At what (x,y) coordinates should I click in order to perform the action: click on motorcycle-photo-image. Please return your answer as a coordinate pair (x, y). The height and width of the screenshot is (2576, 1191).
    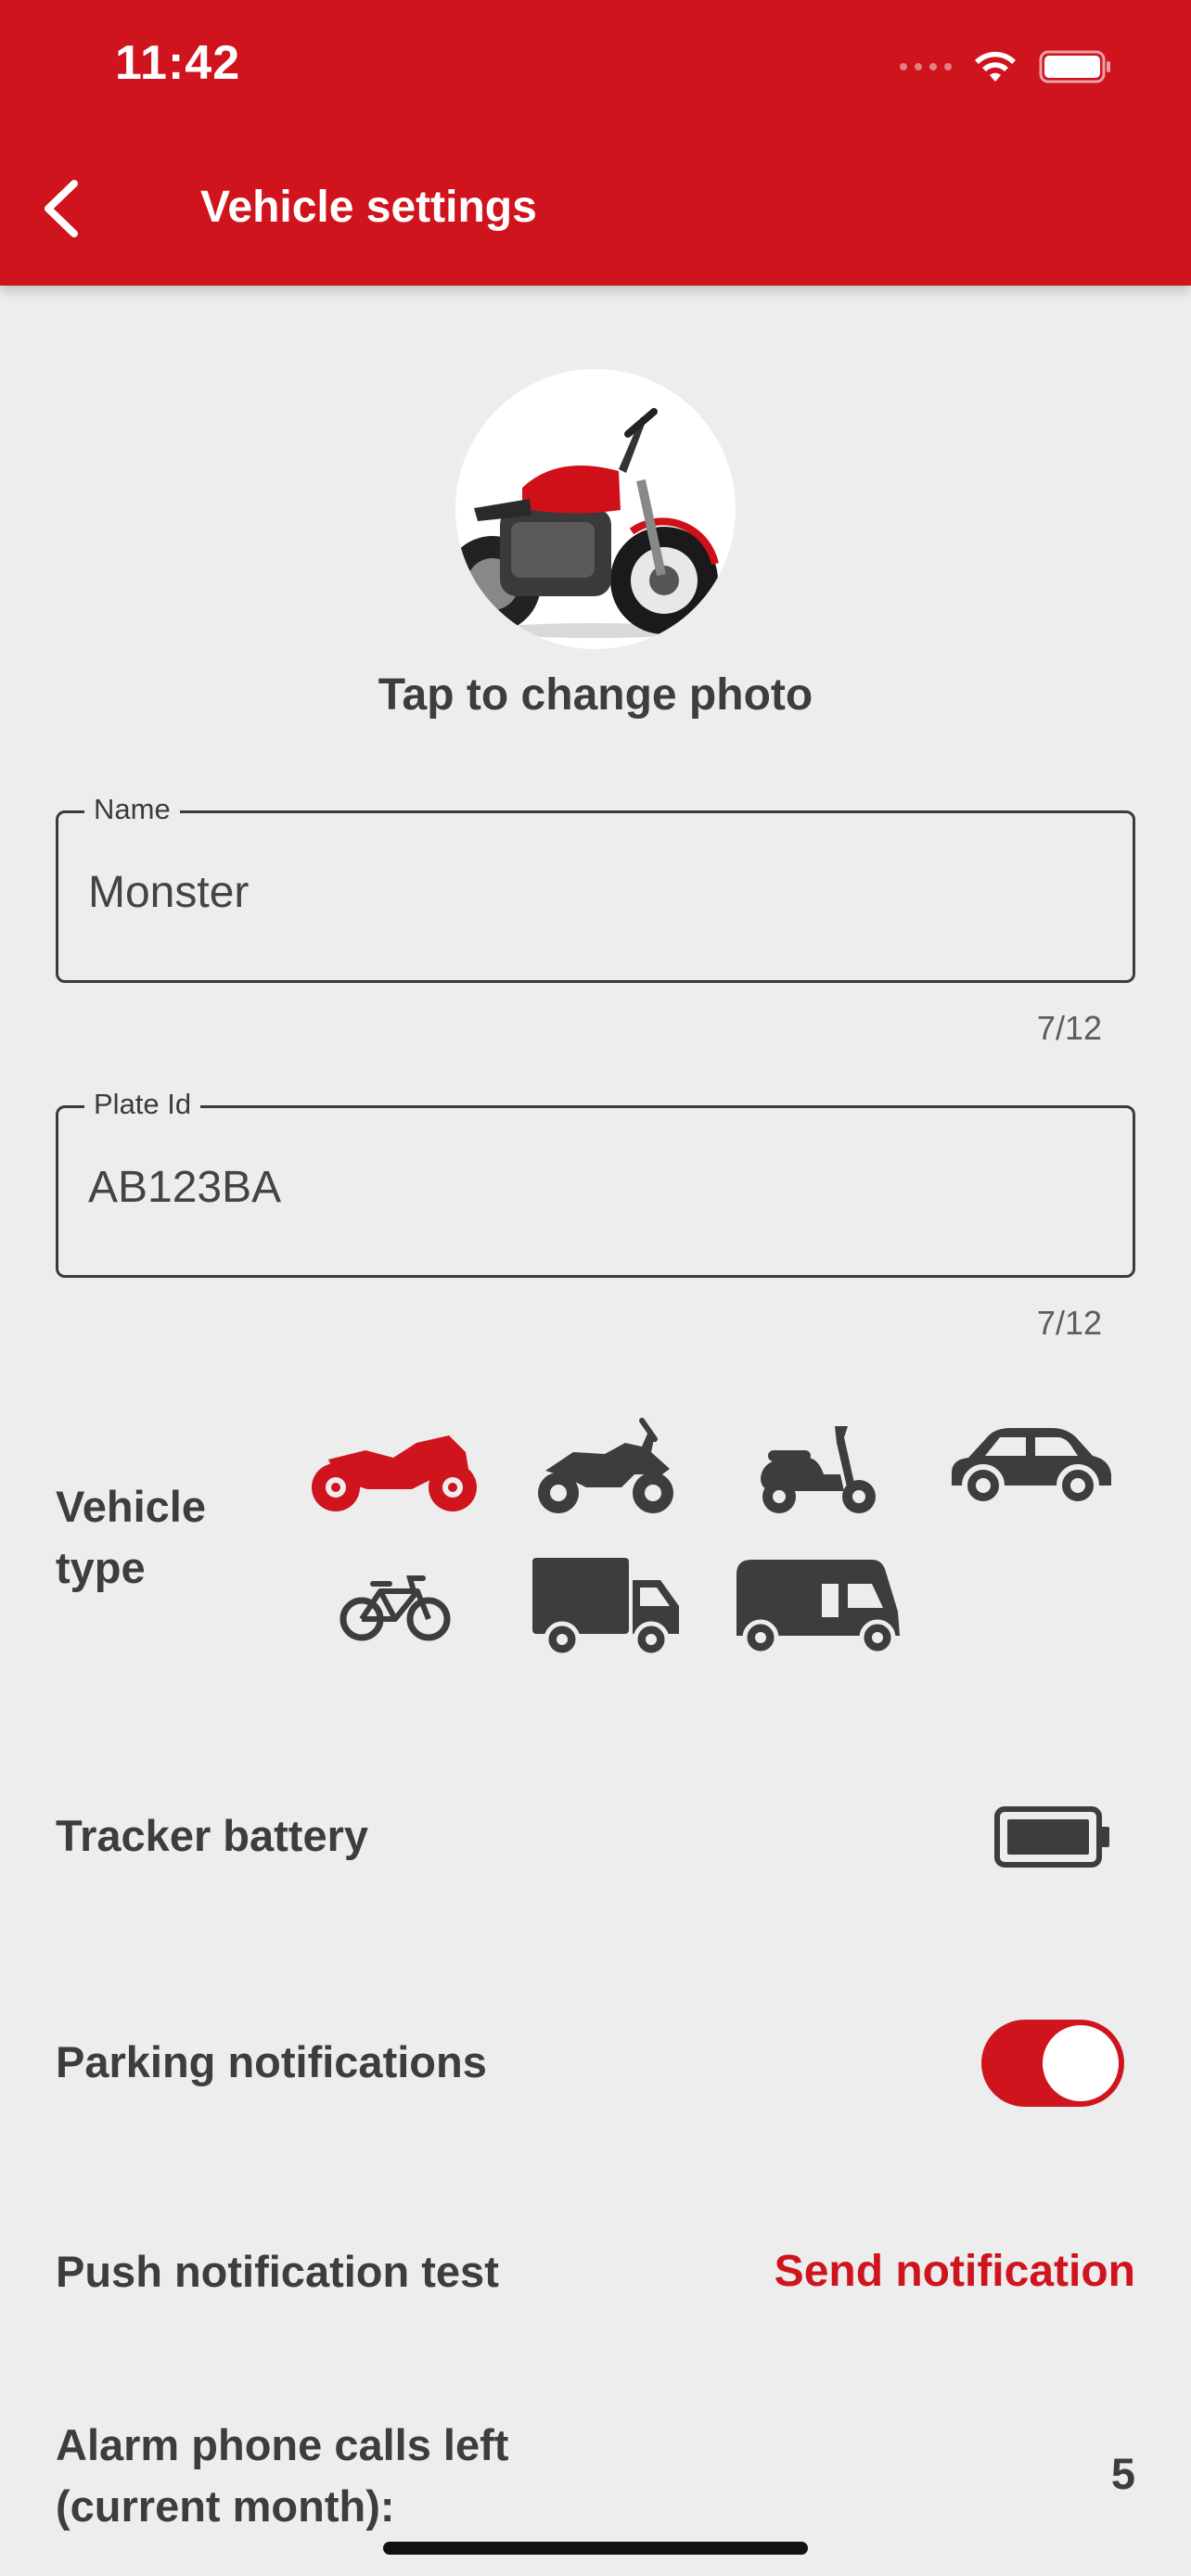
    Looking at the image, I should click on (587, 523).